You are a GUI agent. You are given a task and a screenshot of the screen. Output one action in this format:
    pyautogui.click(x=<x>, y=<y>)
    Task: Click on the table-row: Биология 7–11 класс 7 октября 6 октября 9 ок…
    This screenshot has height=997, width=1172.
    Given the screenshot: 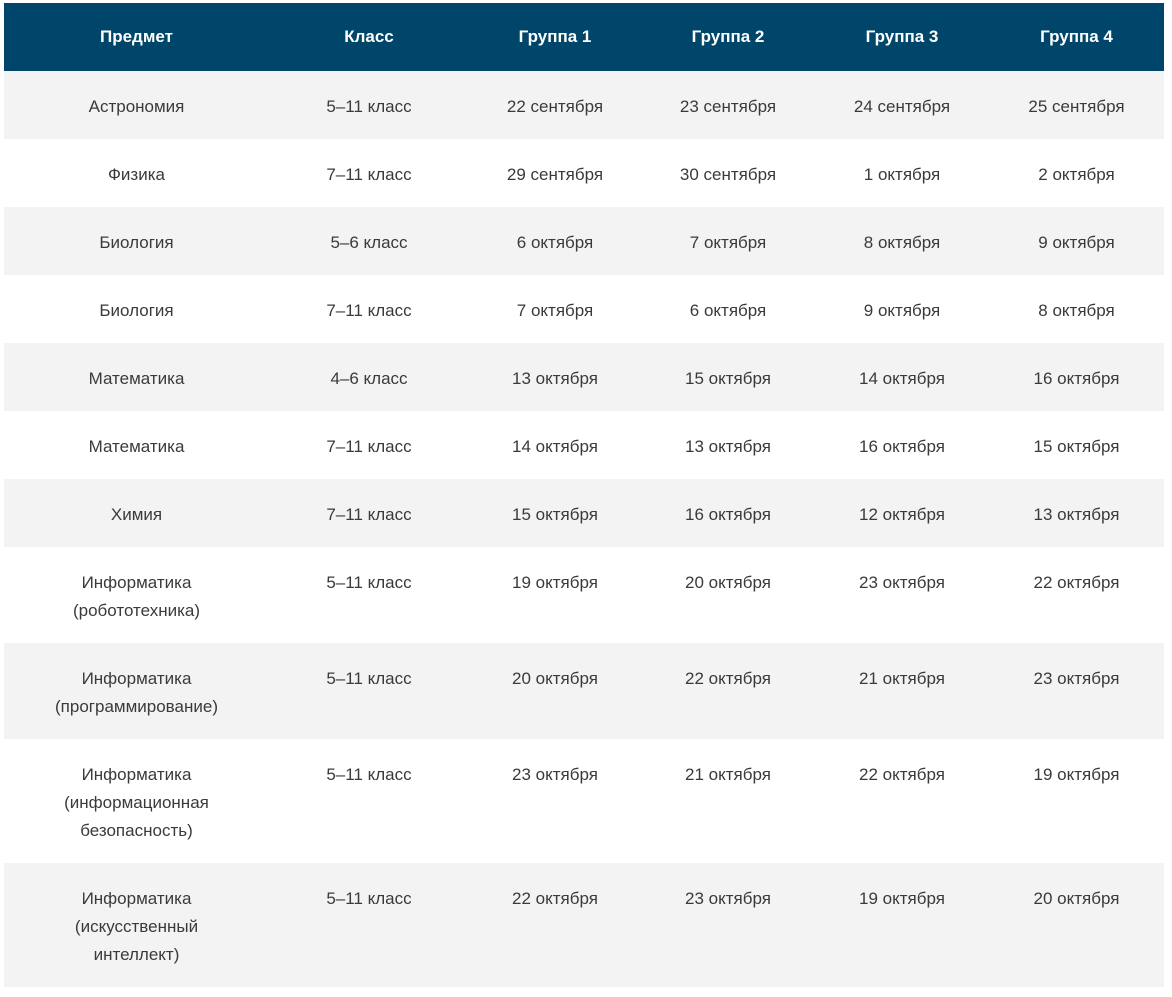 What is the action you would take?
    pyautogui.click(x=584, y=309)
    